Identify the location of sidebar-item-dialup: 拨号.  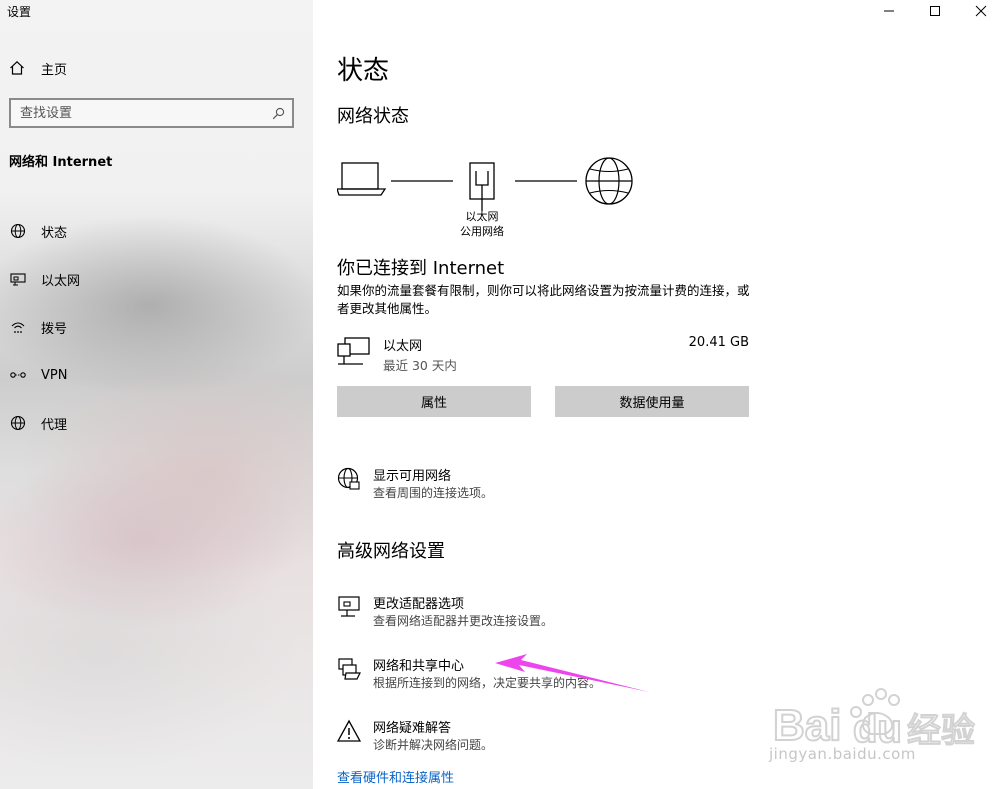
(156, 327).